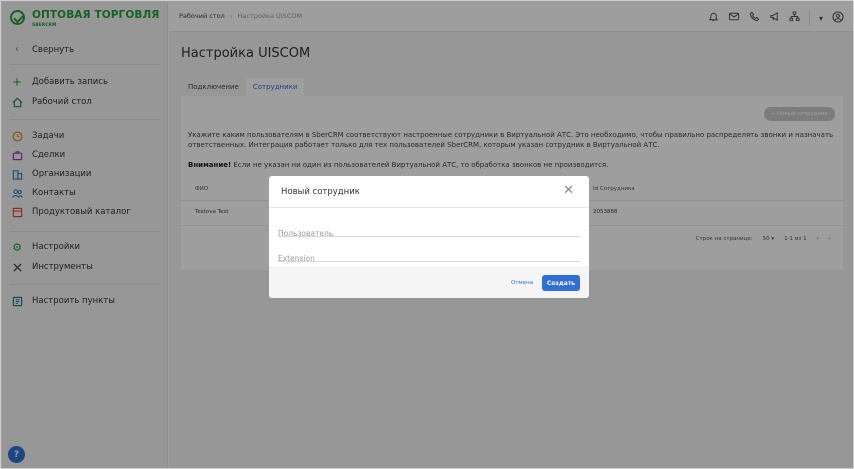 This screenshot has height=469, width=854. I want to click on cancel-button: Отмена, so click(522, 283).